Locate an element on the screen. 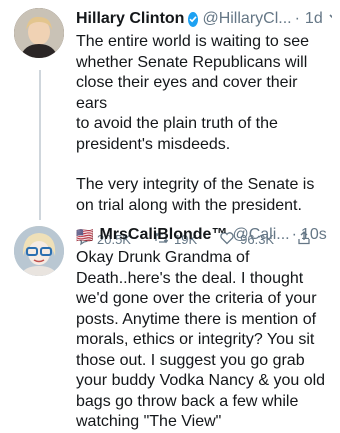 Image resolution: width=340 pixels, height=433 pixels. tweet-text-line: your buddy Vodka Nancy & you old is located at coordinates (201, 380).